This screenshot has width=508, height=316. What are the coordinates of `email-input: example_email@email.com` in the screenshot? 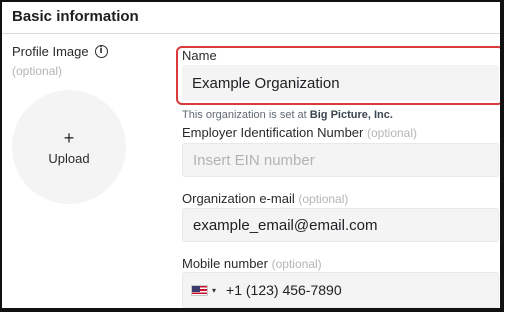 It's located at (340, 225).